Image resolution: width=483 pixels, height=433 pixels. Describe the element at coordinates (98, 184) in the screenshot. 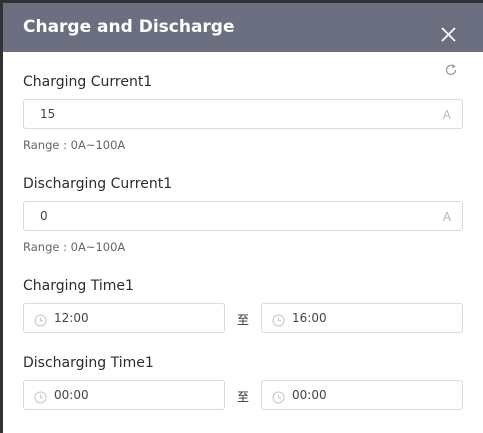

I see `discharging-current-label: Discharging Current1` at that location.